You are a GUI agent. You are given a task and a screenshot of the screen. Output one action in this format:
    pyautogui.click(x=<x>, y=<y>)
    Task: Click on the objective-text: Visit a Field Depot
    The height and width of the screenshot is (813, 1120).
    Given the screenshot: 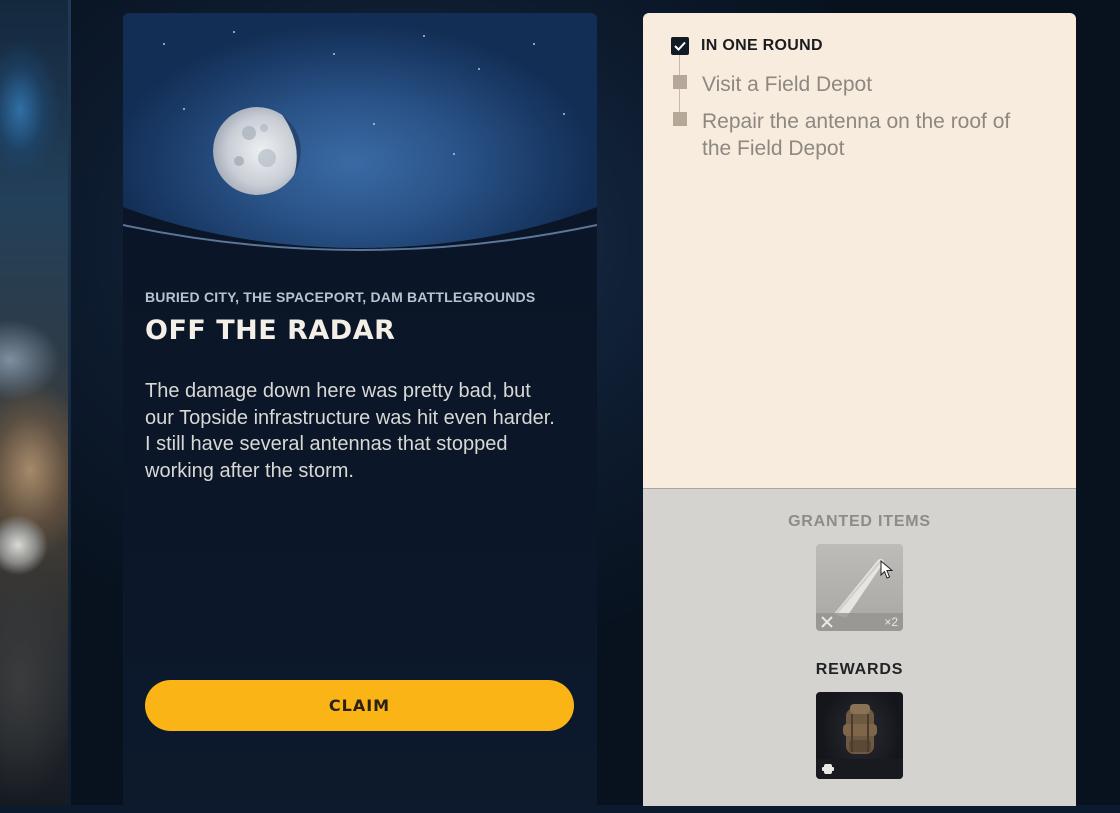 What is the action you would take?
    pyautogui.click(x=787, y=84)
    